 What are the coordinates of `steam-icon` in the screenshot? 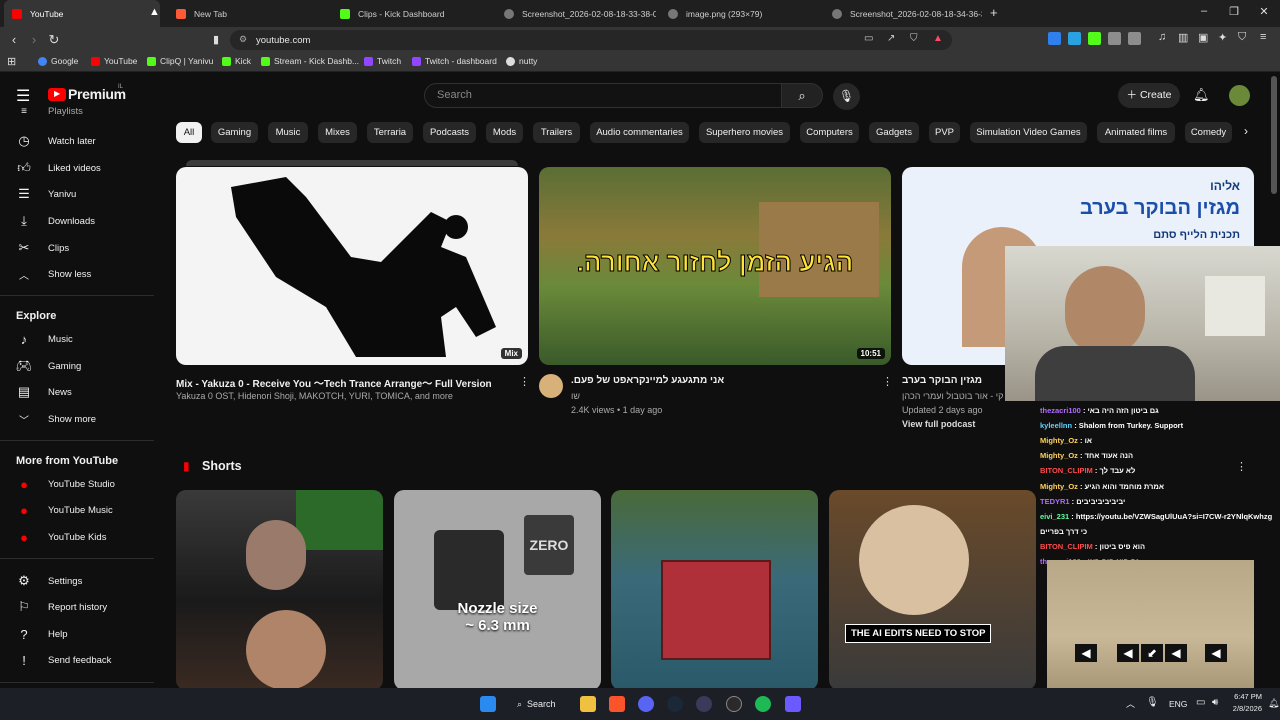 It's located at (675, 704).